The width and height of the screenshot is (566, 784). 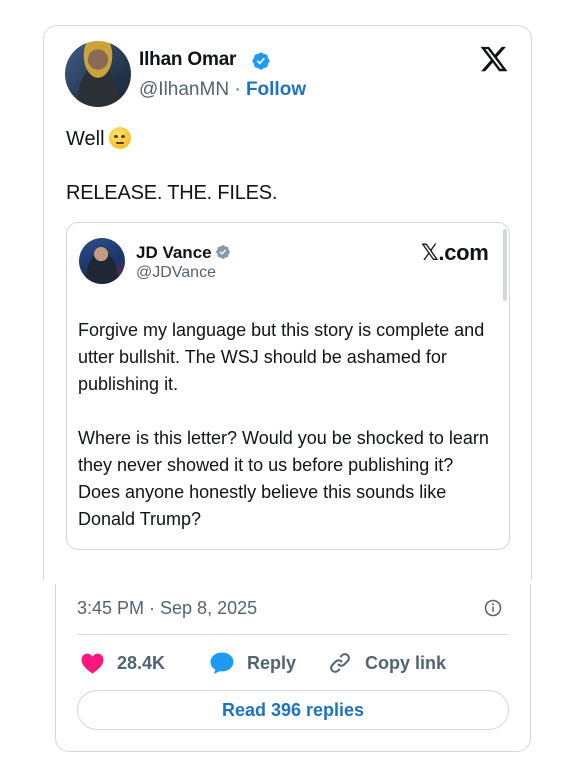 What do you see at coordinates (406, 662) in the screenshot?
I see `copy-link-label: Copy link` at bounding box center [406, 662].